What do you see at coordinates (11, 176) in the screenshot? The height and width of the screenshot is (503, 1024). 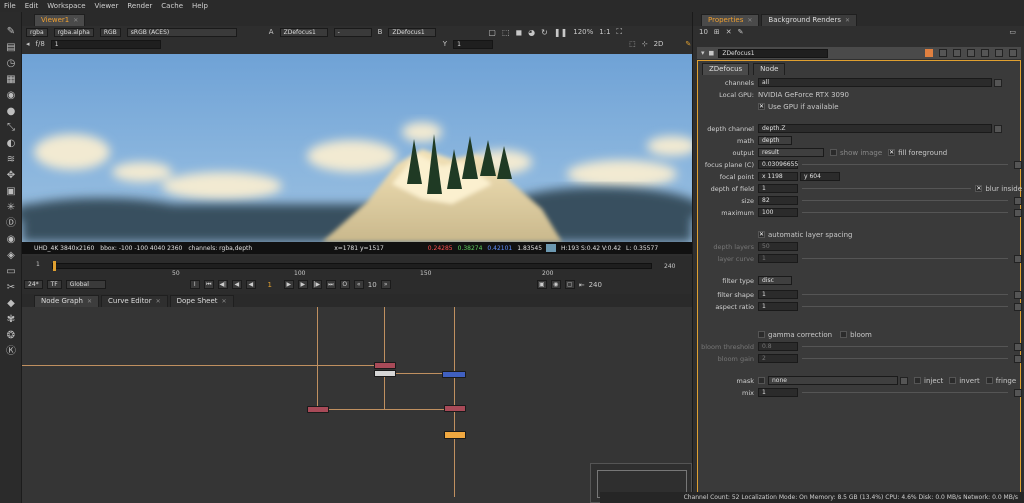 I see `transform-icon: ✥` at bounding box center [11, 176].